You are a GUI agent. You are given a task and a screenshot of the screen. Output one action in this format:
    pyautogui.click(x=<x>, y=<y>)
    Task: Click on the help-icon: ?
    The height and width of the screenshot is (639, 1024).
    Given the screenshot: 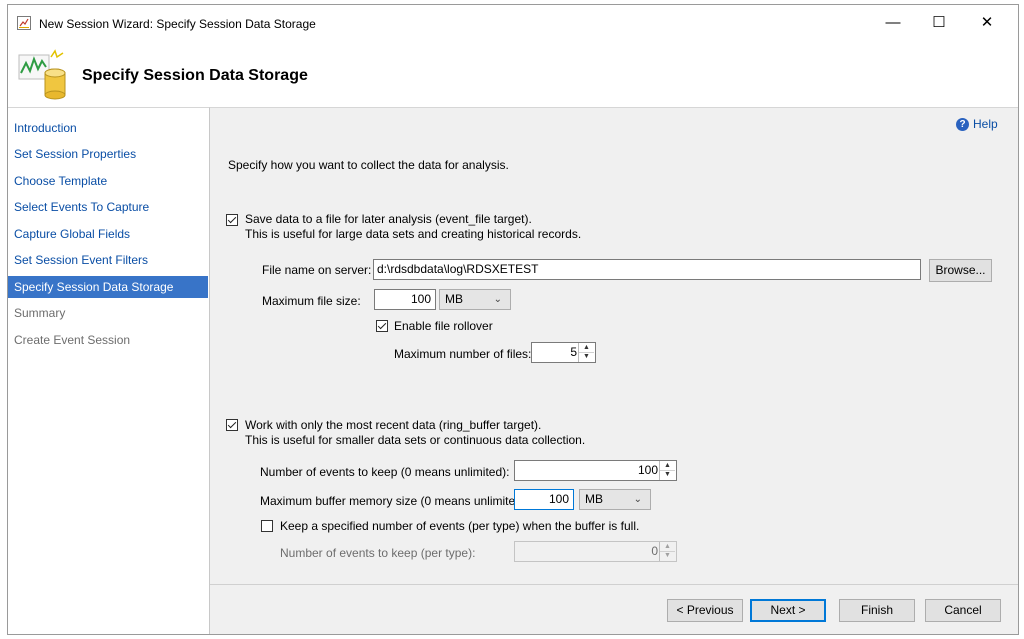 What is the action you would take?
    pyautogui.click(x=962, y=124)
    